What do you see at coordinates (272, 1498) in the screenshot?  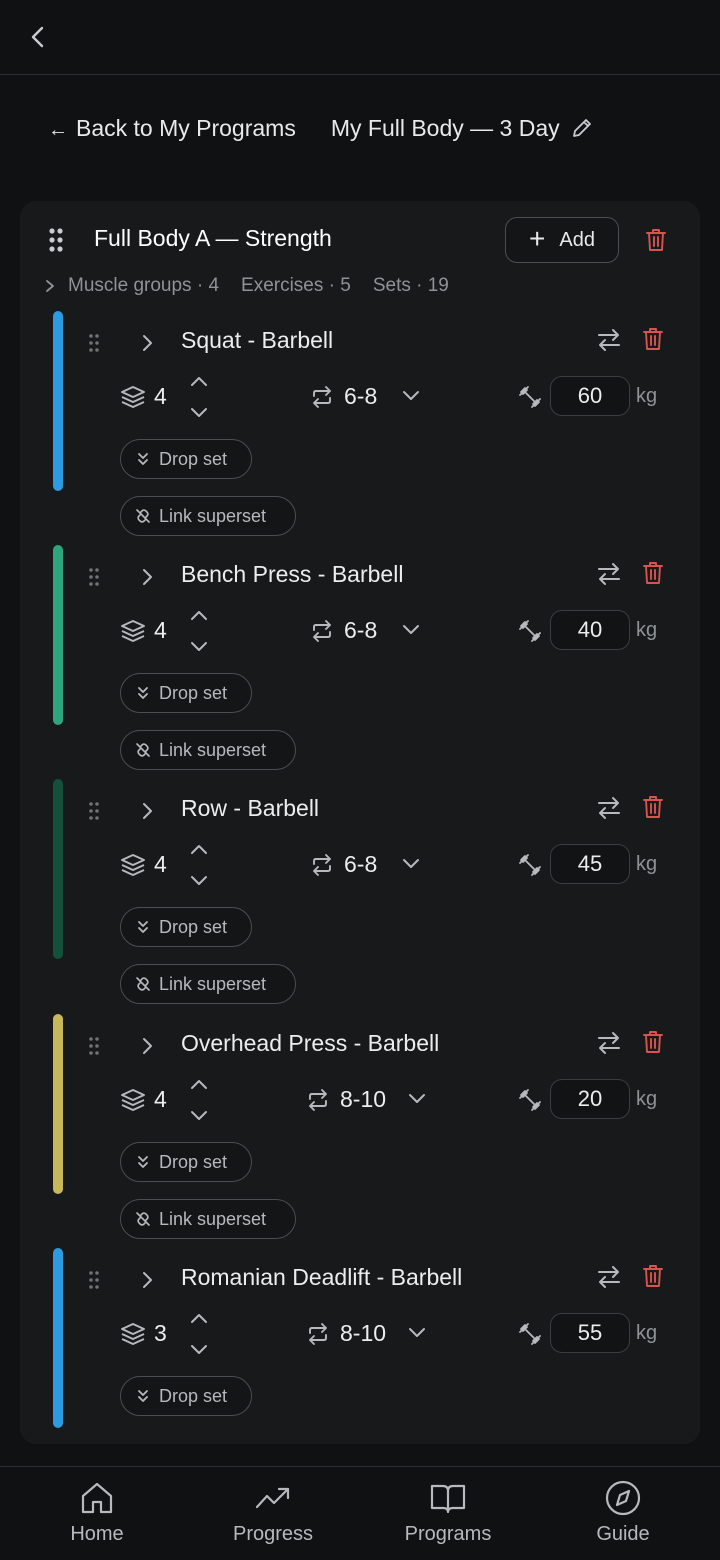 I see `trending-up-icon` at bounding box center [272, 1498].